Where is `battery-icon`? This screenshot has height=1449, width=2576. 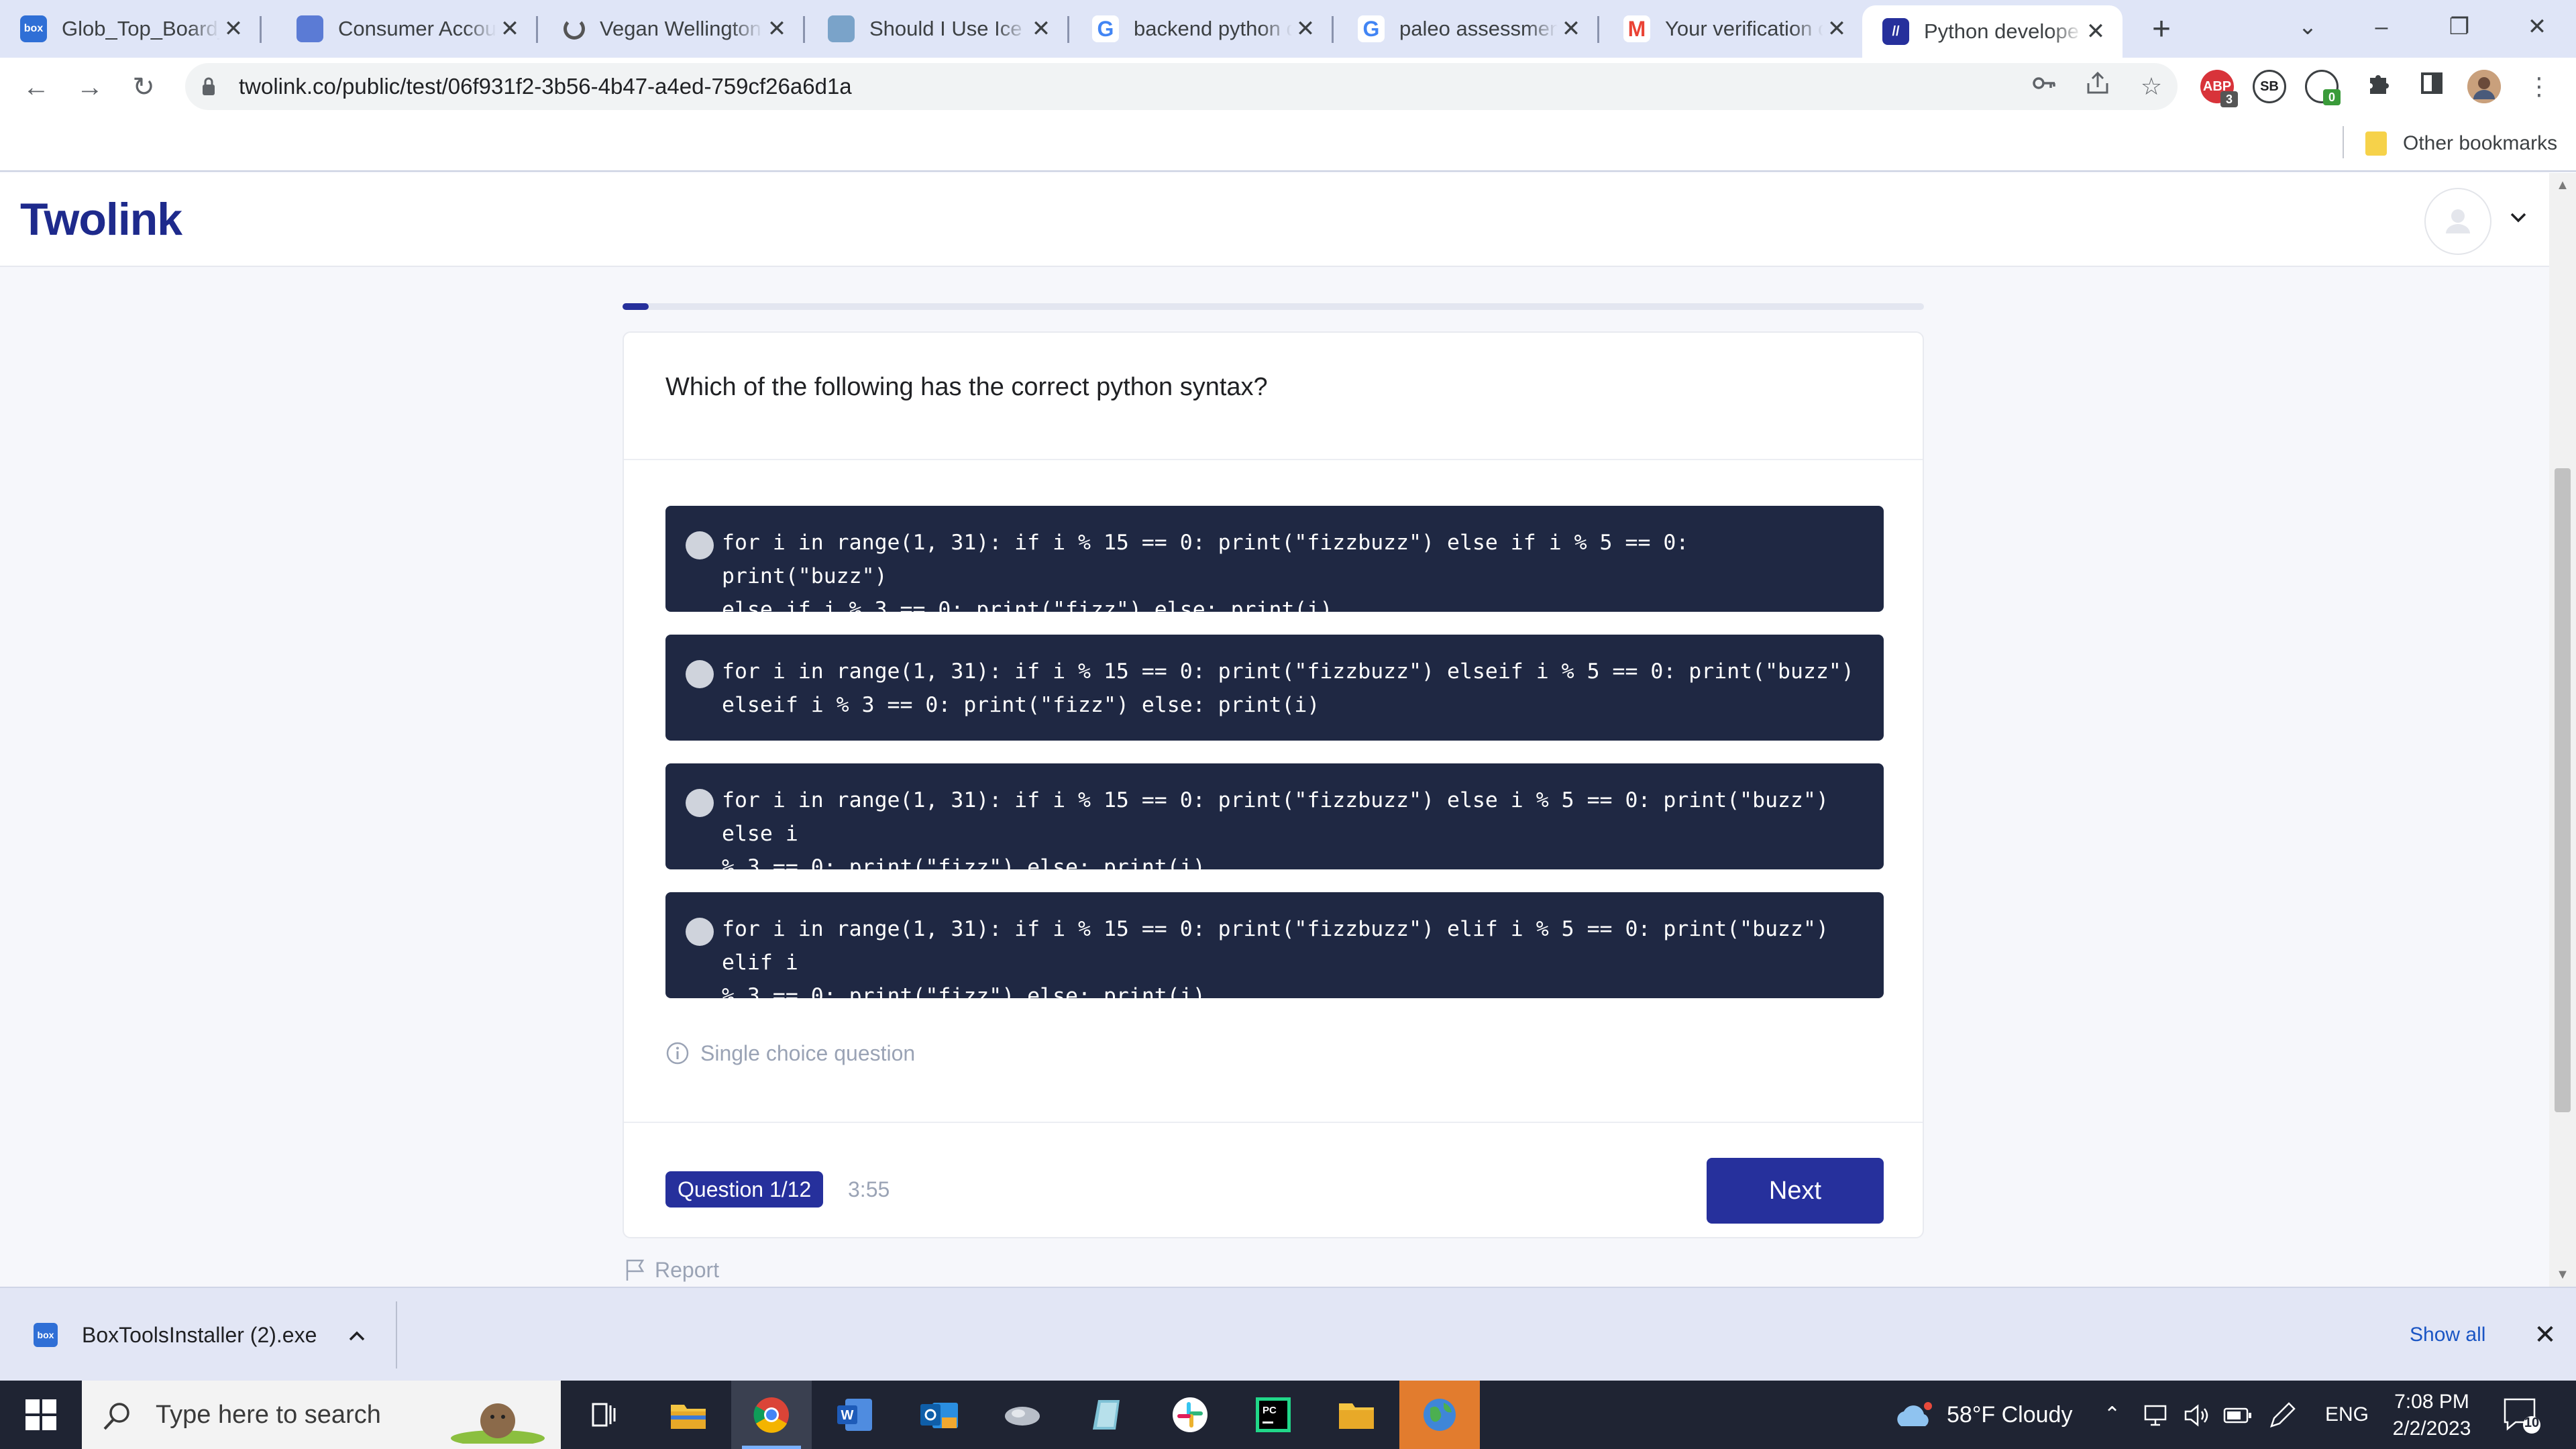
battery-icon is located at coordinates (2238, 1415).